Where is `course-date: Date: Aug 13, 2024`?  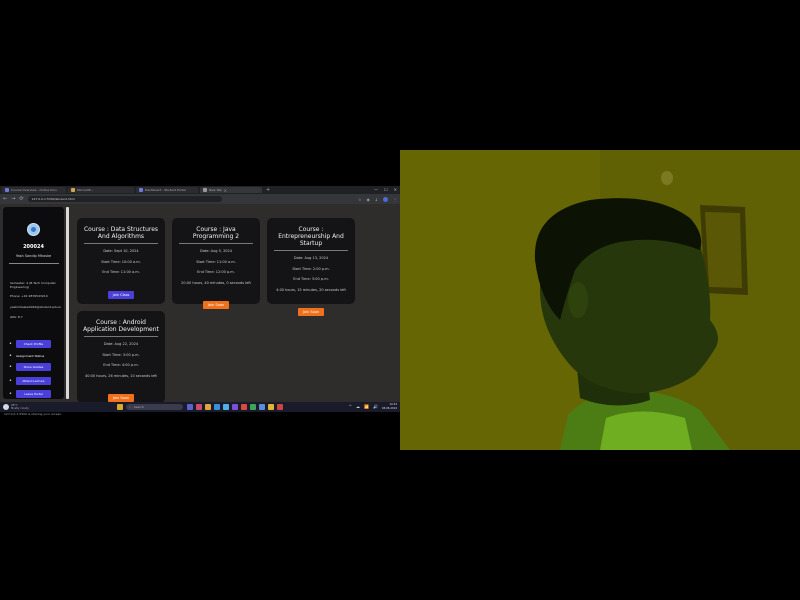
course-date: Date: Aug 13, 2024 is located at coordinates (311, 258).